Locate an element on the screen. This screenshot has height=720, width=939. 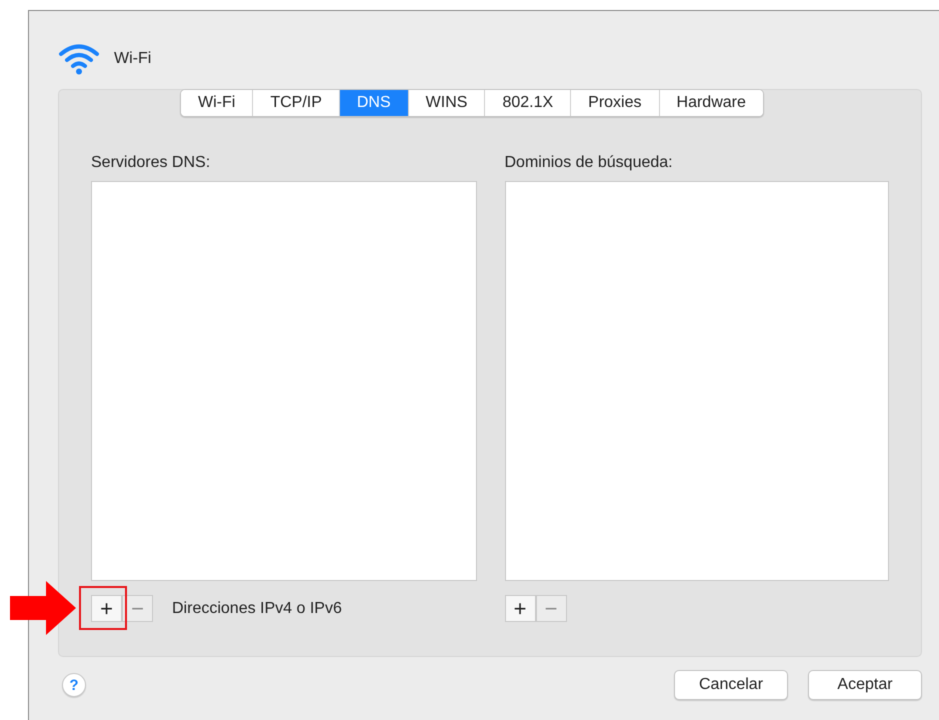
help-button: ? is located at coordinates (74, 685).